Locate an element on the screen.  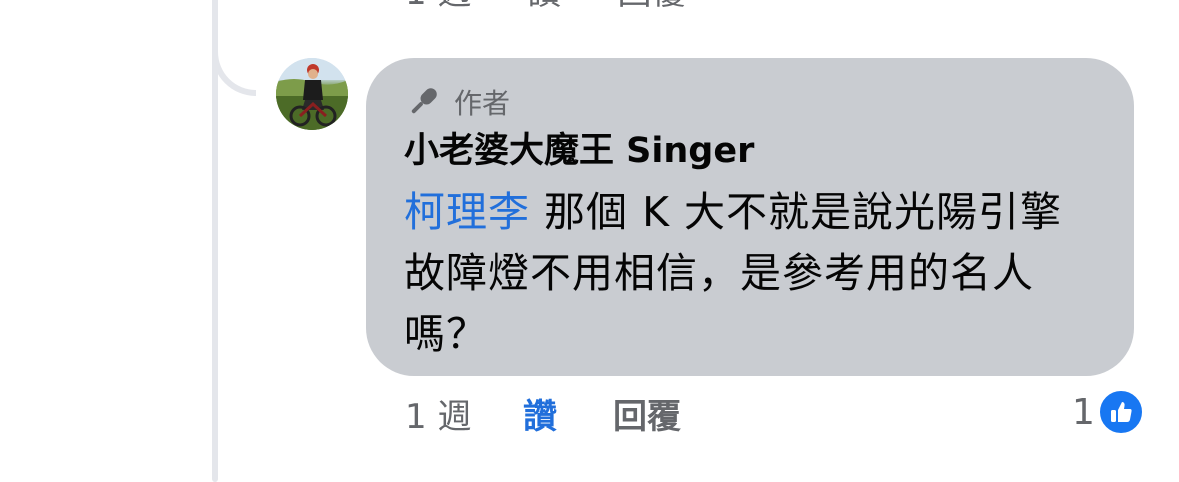
comment-timestamp: 1 週 is located at coordinates (464, 413).